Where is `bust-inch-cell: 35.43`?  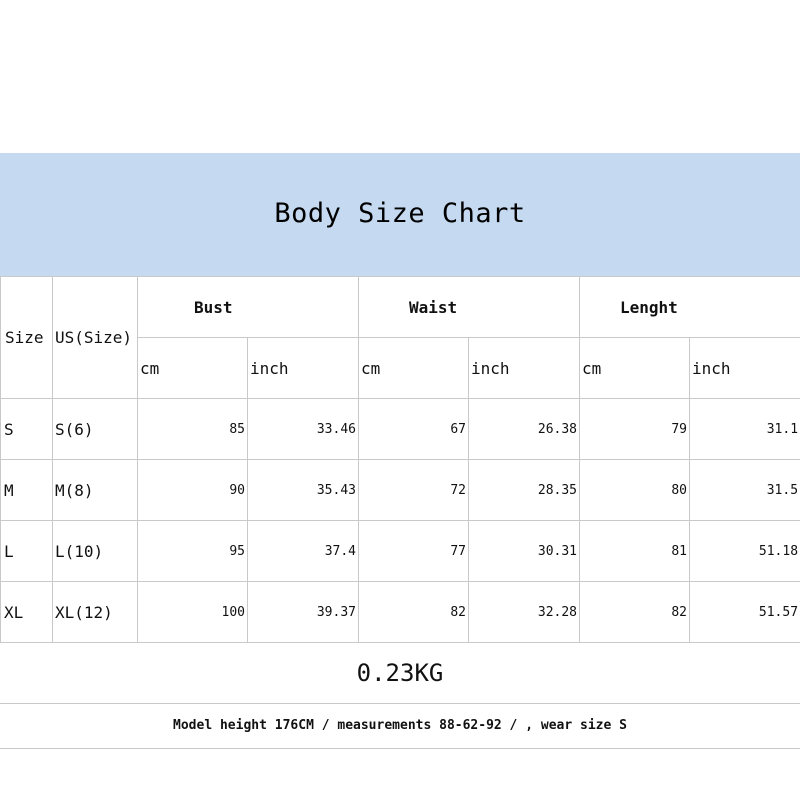 bust-inch-cell: 35.43 is located at coordinates (303, 490).